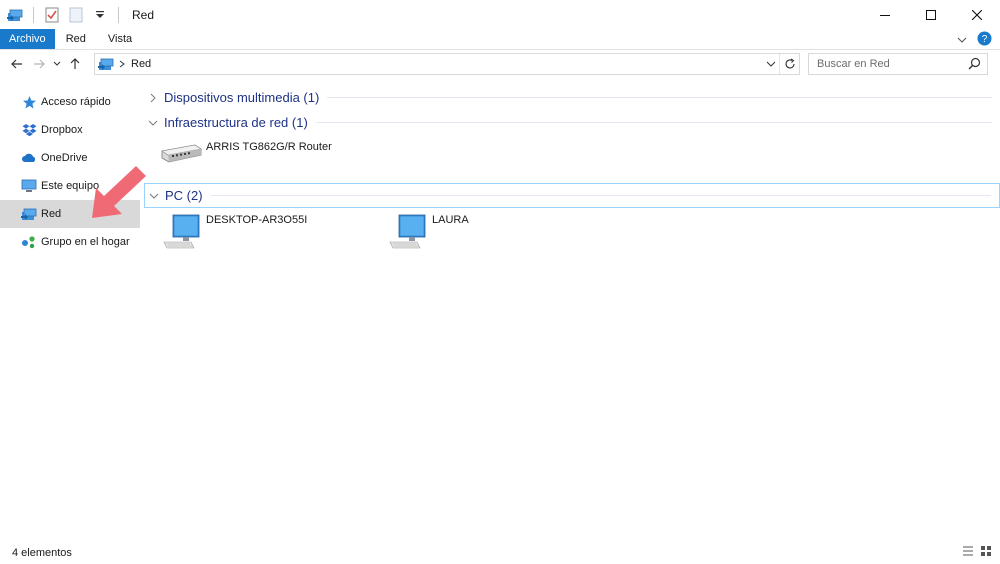 The height and width of the screenshot is (564, 1000). What do you see at coordinates (258, 161) in the screenshot?
I see `list-item: ARRIS TG862G/R Router` at bounding box center [258, 161].